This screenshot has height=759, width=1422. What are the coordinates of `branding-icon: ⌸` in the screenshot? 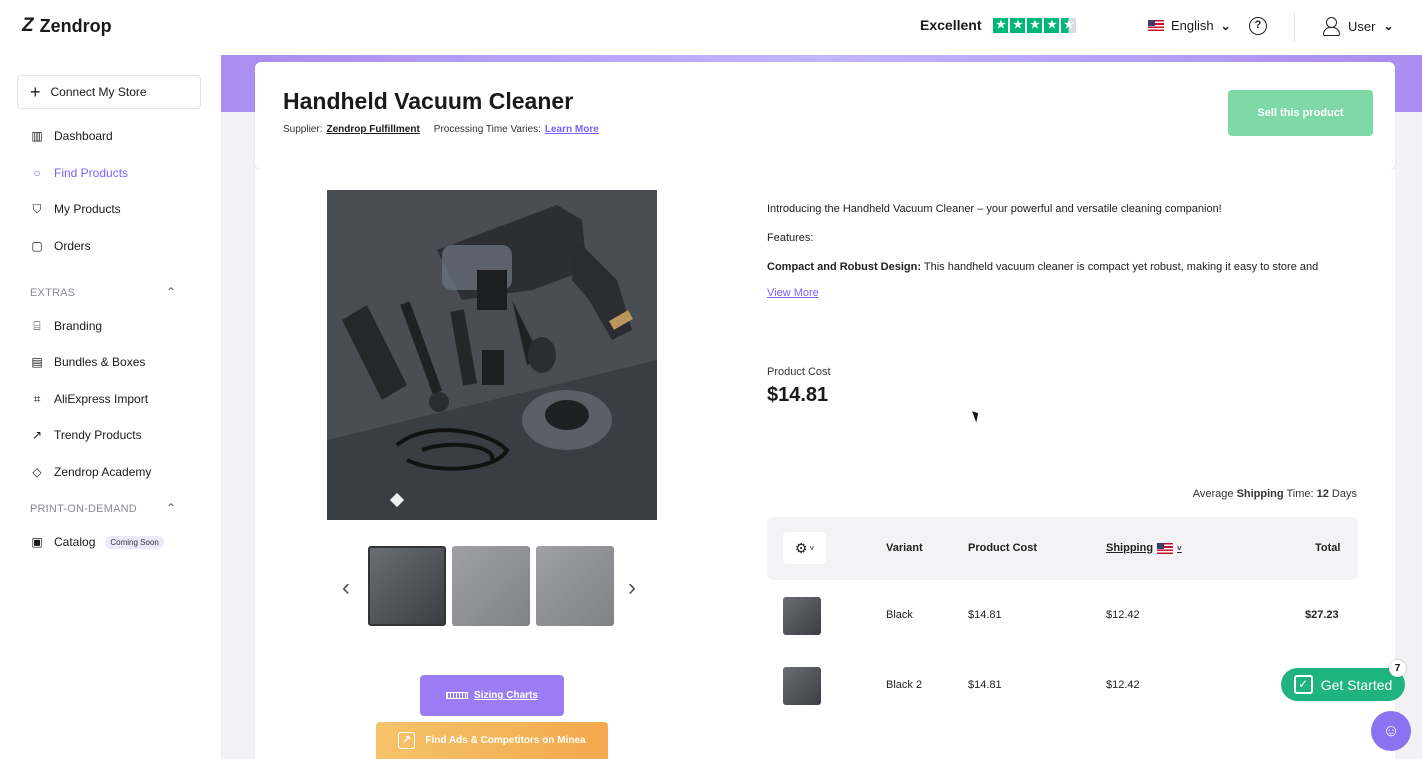 It's located at (37, 326).